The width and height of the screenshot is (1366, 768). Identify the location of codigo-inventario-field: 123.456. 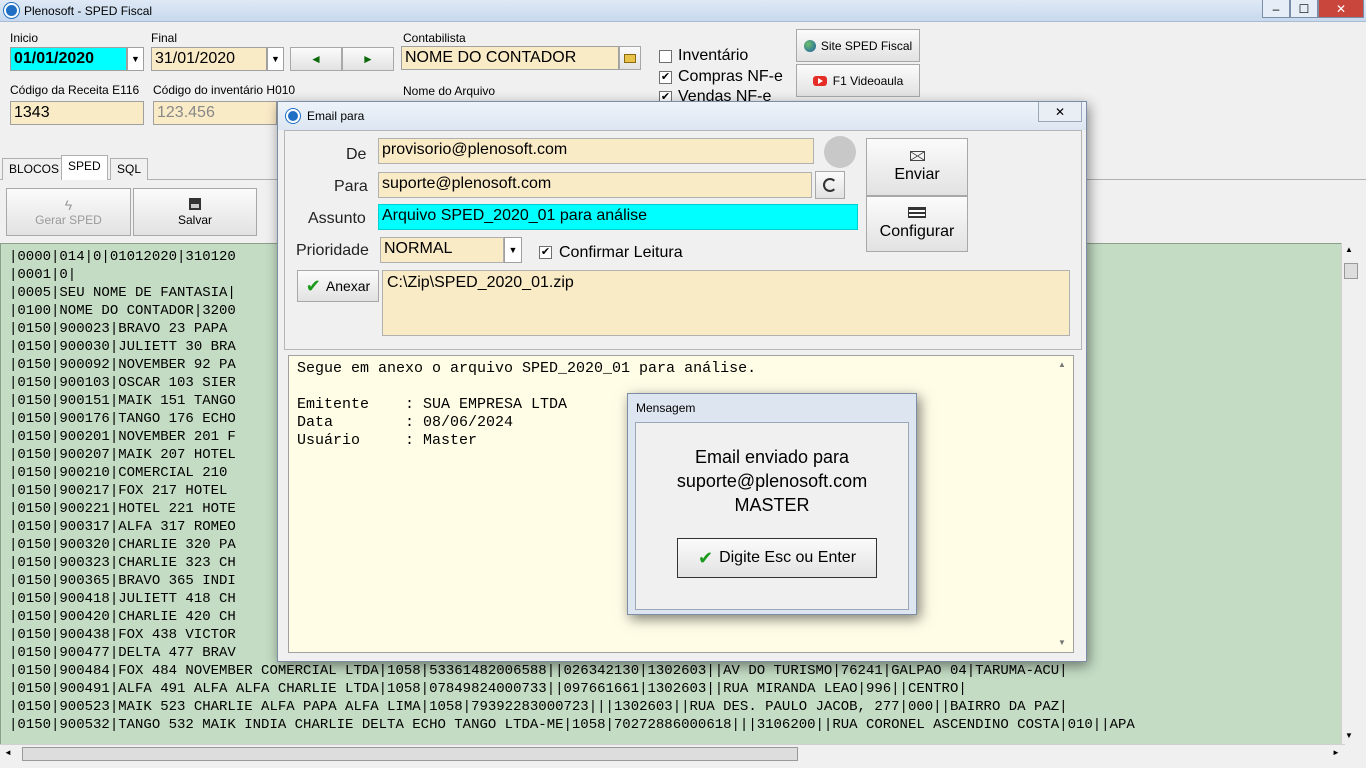
(215, 113).